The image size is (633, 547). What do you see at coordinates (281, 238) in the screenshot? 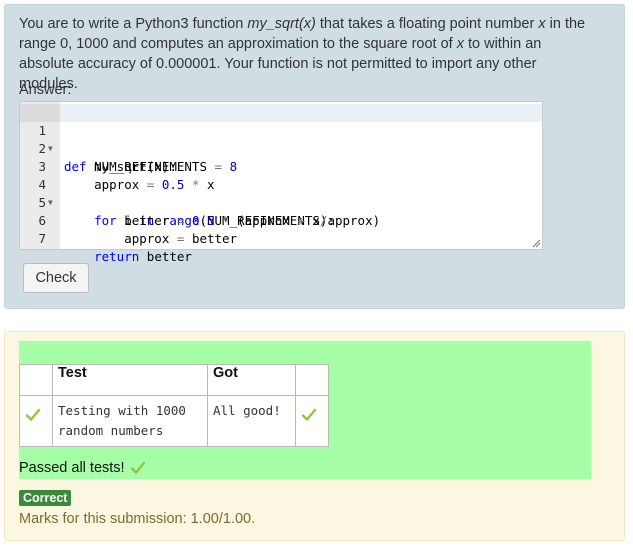
I see `code-line: 7 return better` at bounding box center [281, 238].